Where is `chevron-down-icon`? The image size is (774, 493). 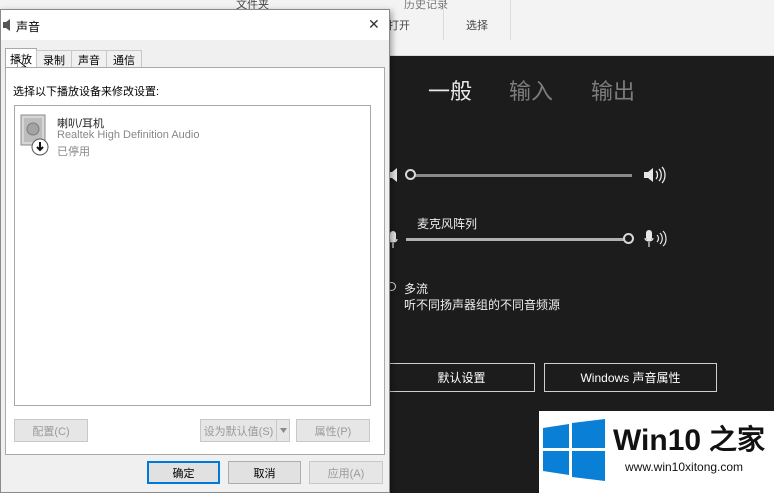
chevron-down-icon is located at coordinates (283, 430).